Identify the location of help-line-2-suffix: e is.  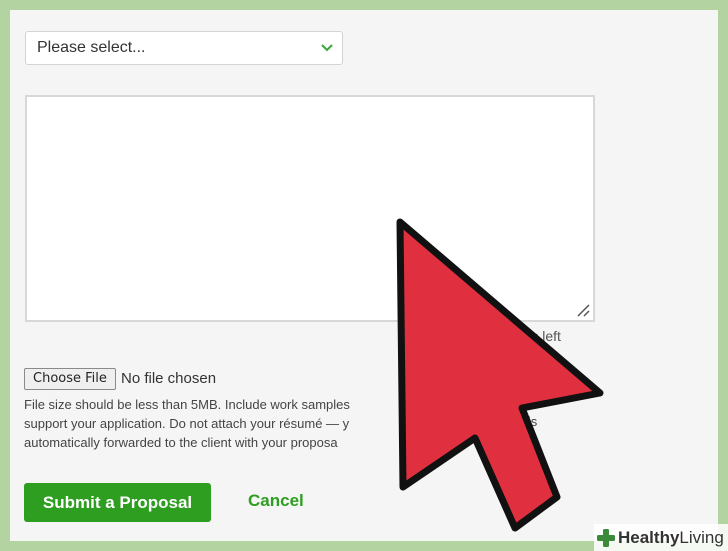
(527, 421).